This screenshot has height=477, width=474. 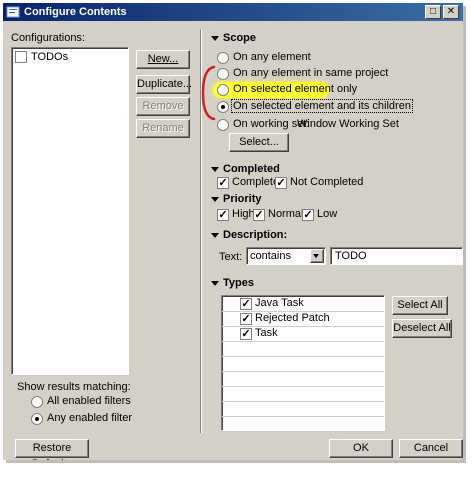 What do you see at coordinates (233, 12) in the screenshot?
I see `title-bar: Configure Contents □ ✕` at bounding box center [233, 12].